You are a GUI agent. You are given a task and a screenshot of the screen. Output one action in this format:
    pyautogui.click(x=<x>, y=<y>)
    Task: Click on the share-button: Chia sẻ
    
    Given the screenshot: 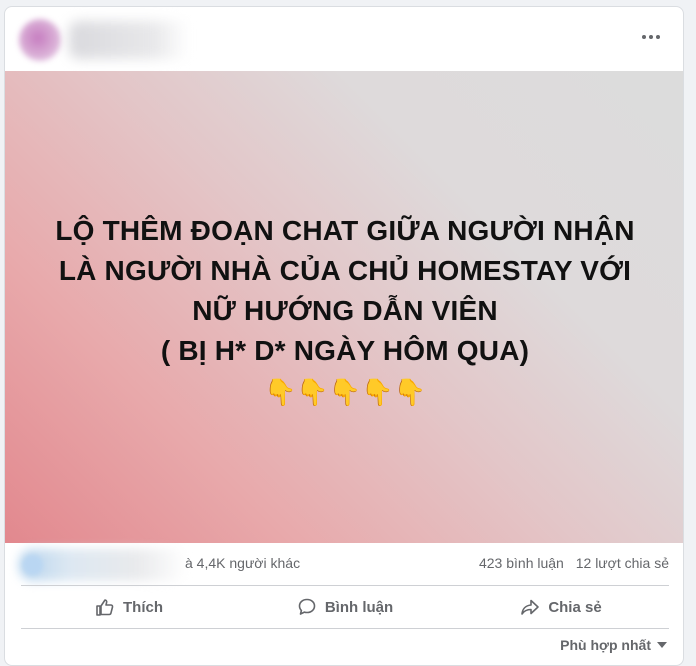 What is the action you would take?
    pyautogui.click(x=561, y=607)
    